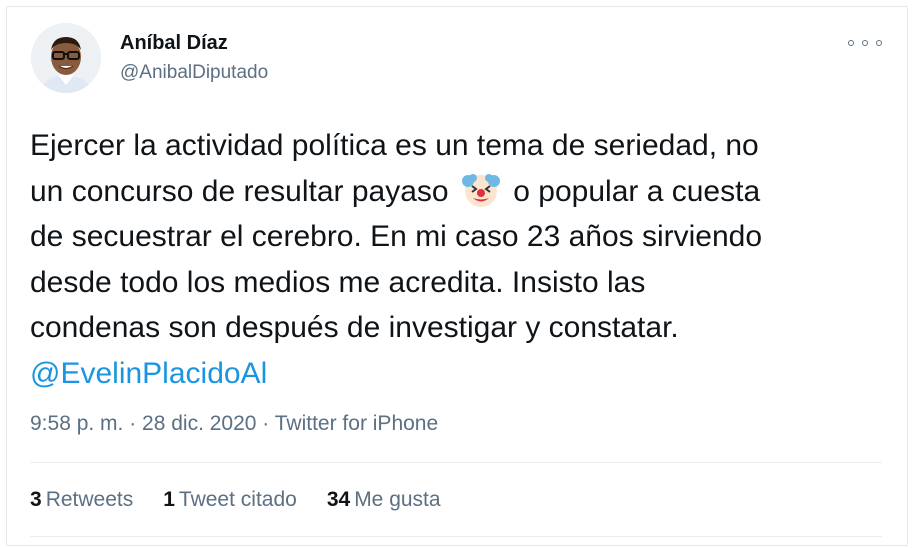 The image size is (916, 548). I want to click on retweets-stat: 3 Retweets, so click(81, 500).